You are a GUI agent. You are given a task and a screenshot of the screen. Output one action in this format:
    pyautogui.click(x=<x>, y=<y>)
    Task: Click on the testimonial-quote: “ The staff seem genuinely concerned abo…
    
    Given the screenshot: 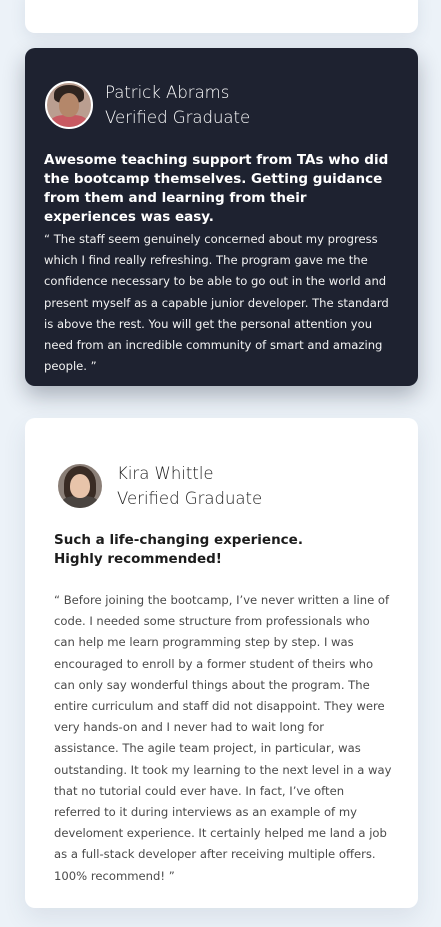 What is the action you would take?
    pyautogui.click(x=216, y=303)
    